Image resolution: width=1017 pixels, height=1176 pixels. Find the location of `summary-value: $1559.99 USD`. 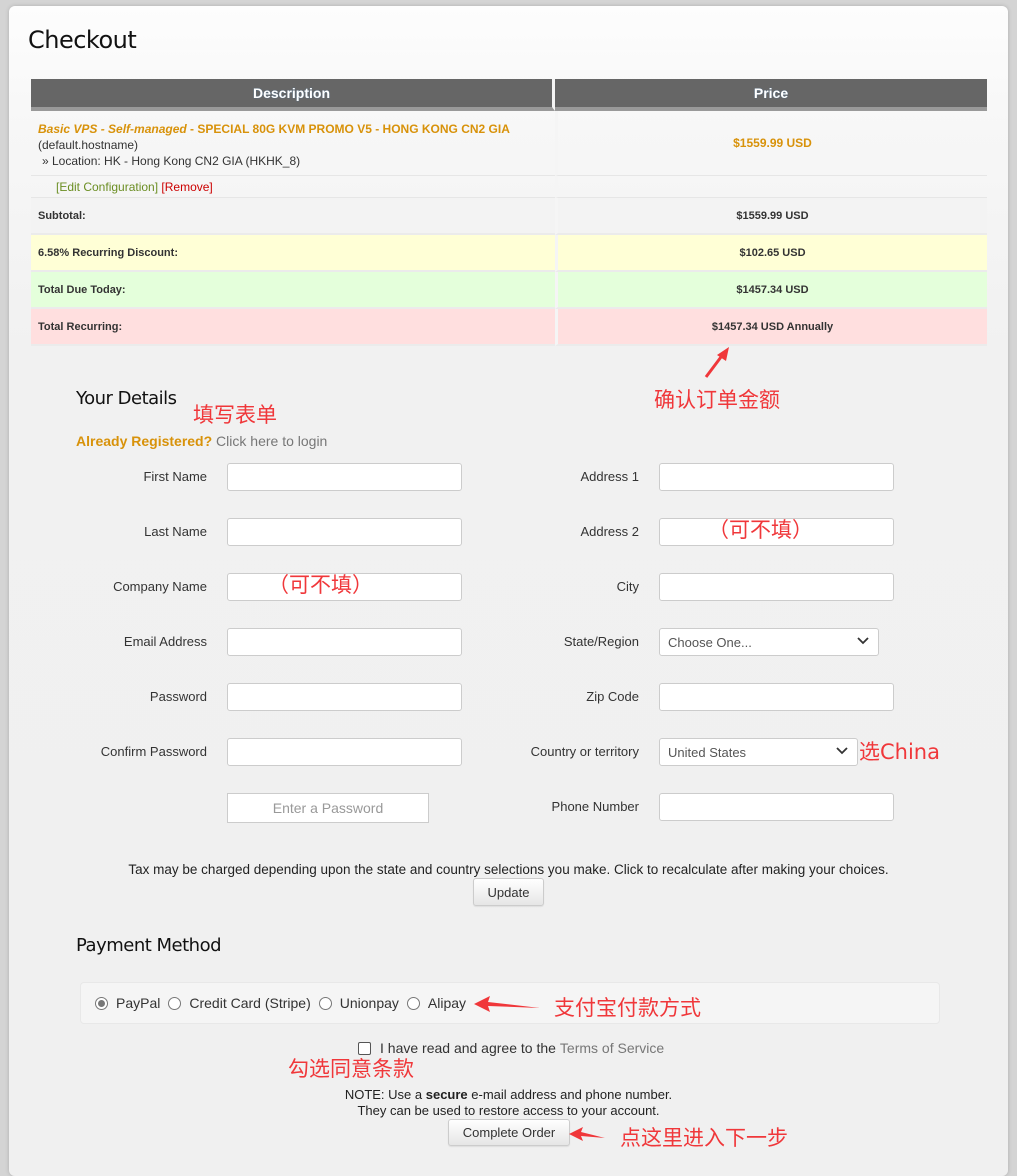

summary-value: $1559.99 USD is located at coordinates (771, 216).